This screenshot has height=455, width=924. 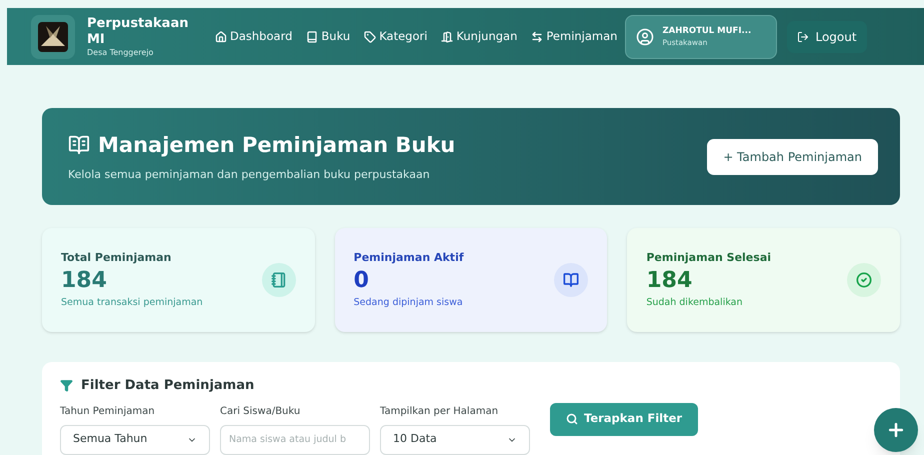 What do you see at coordinates (479, 37) in the screenshot?
I see `nav-link: Kunjungan` at bounding box center [479, 37].